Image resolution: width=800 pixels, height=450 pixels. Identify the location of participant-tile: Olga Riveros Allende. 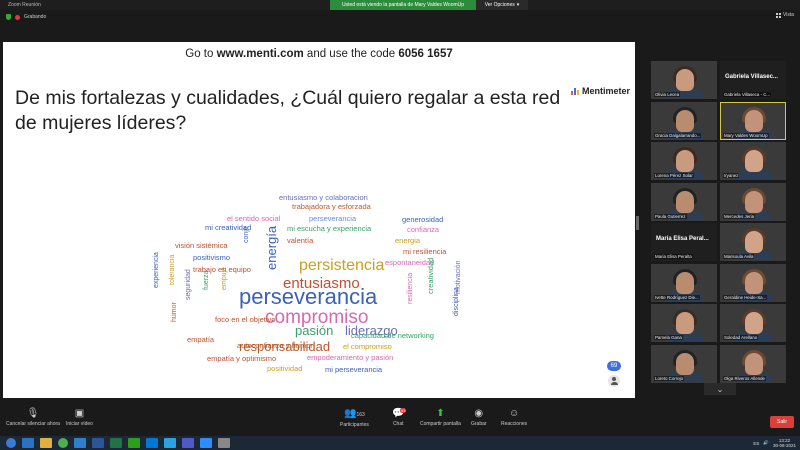
(753, 363).